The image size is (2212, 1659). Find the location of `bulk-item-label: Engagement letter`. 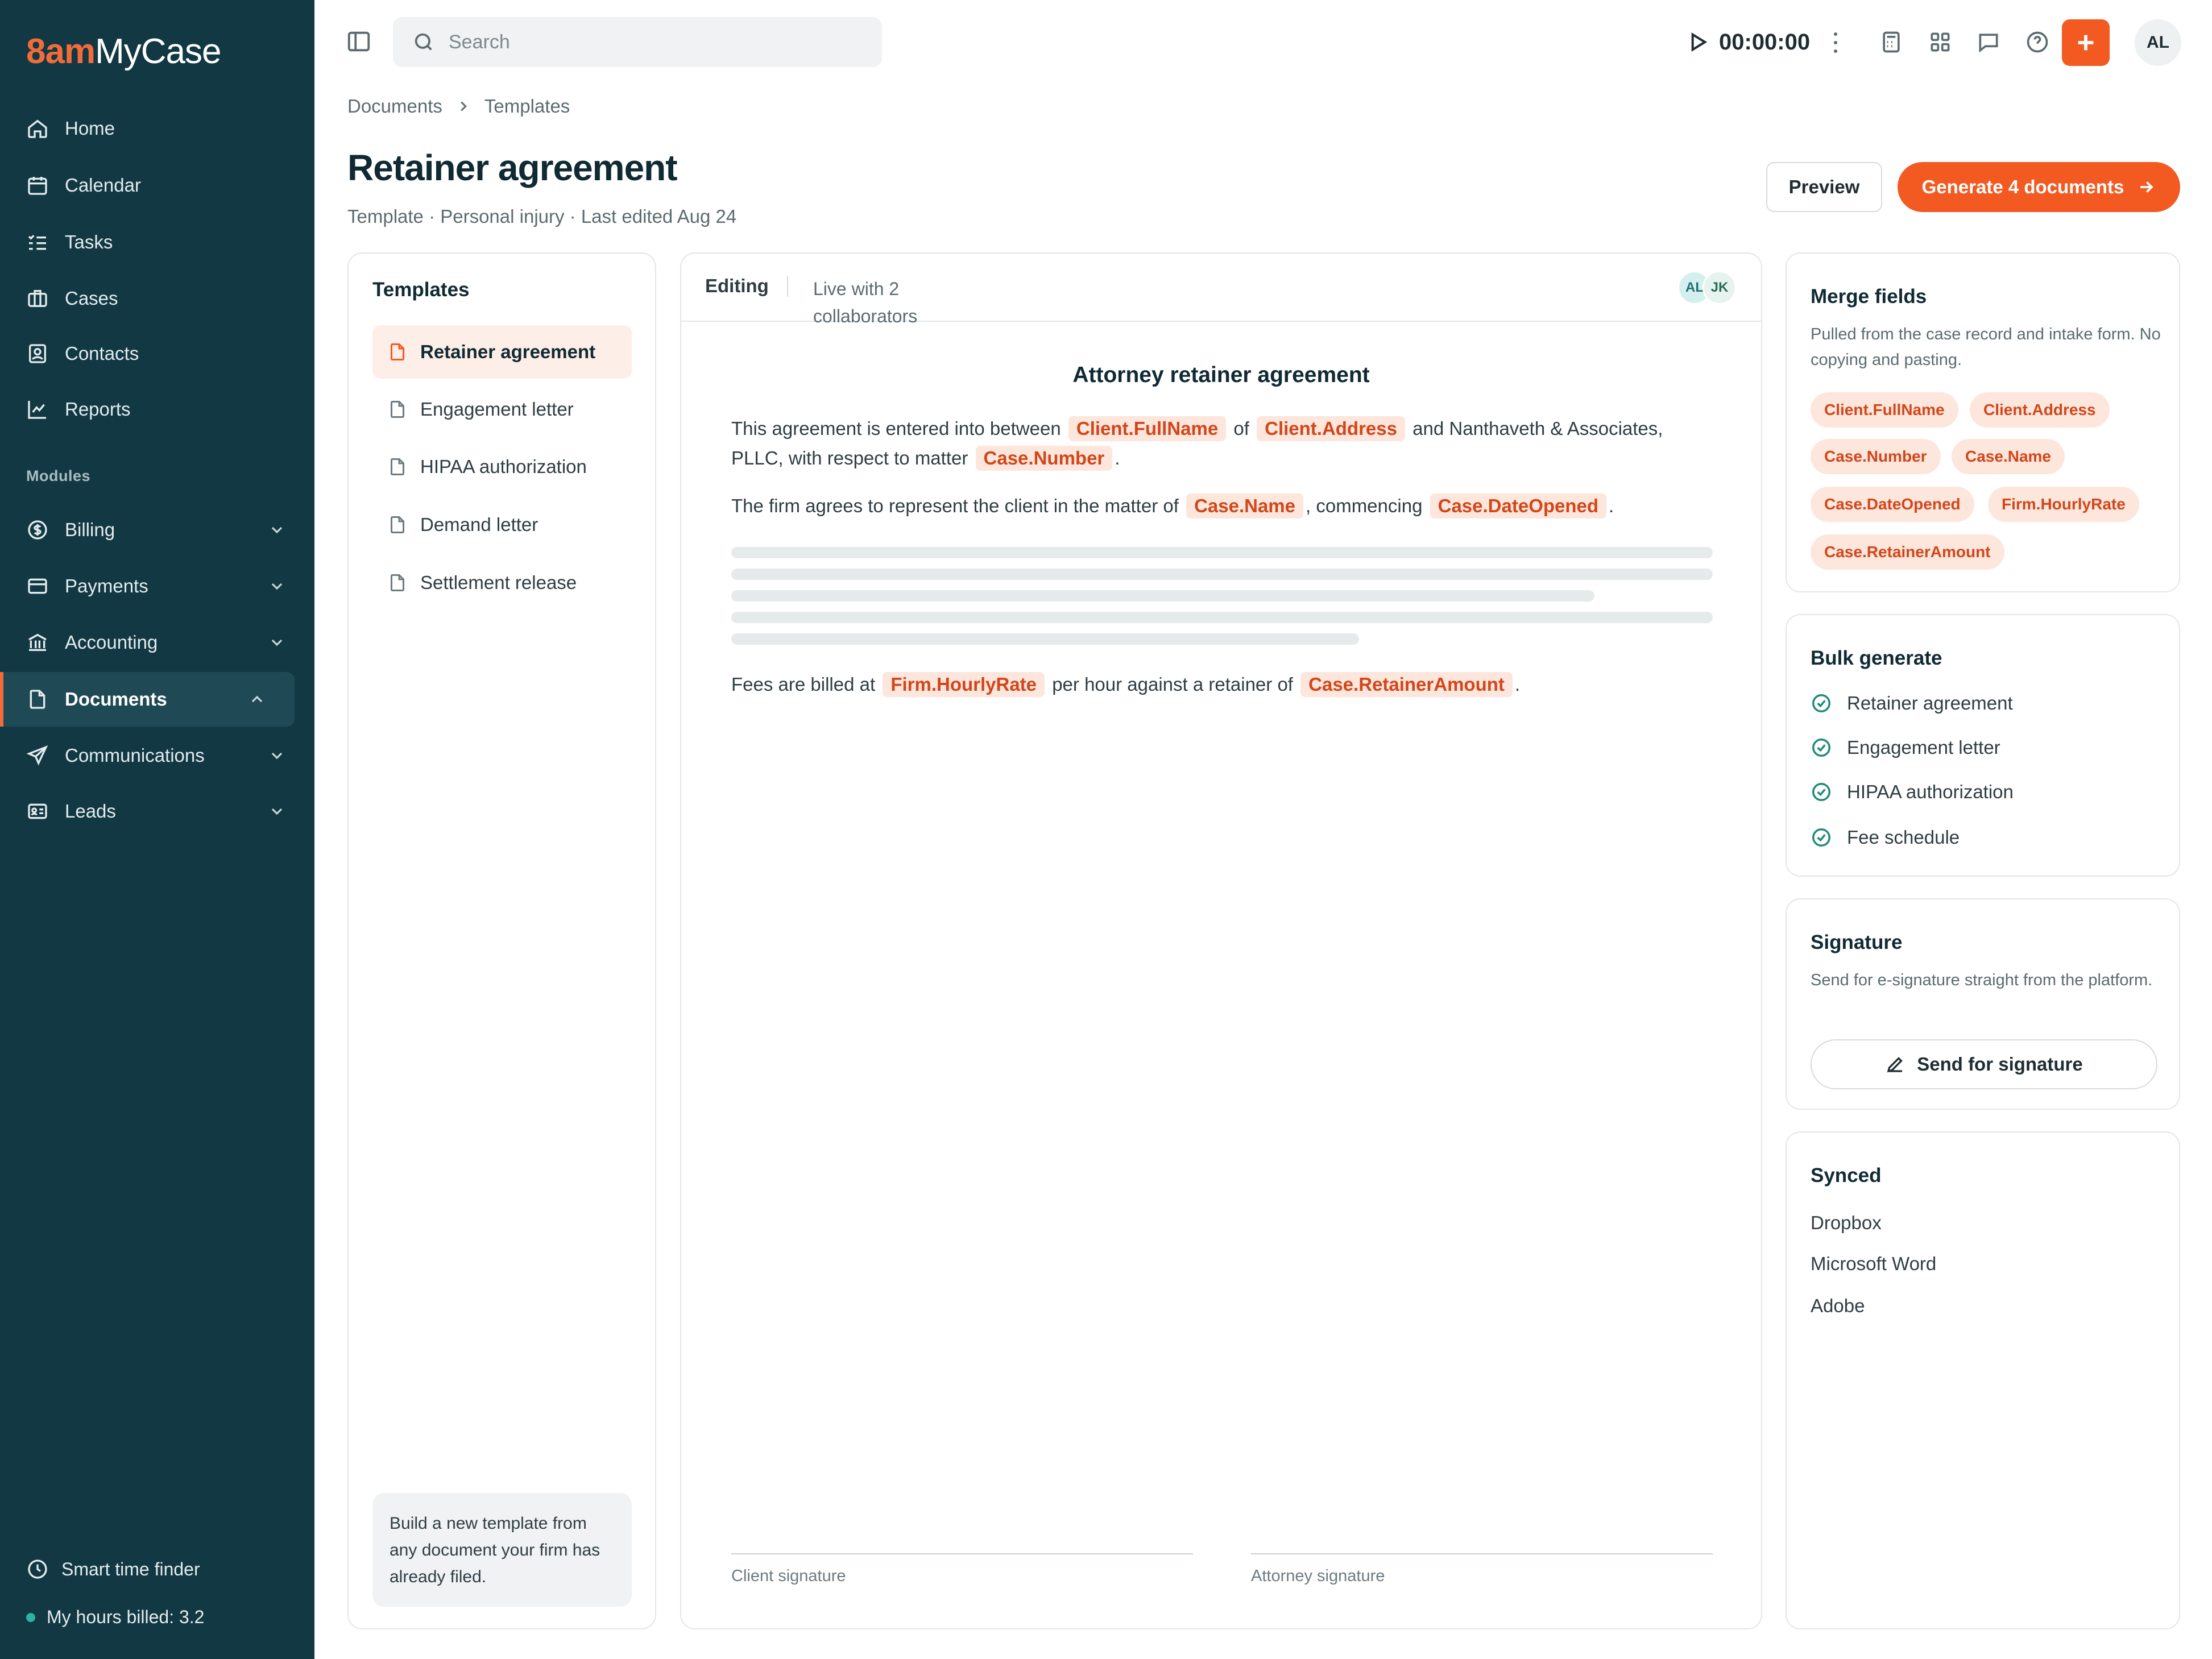

bulk-item-label: Engagement letter is located at coordinates (1923, 747).